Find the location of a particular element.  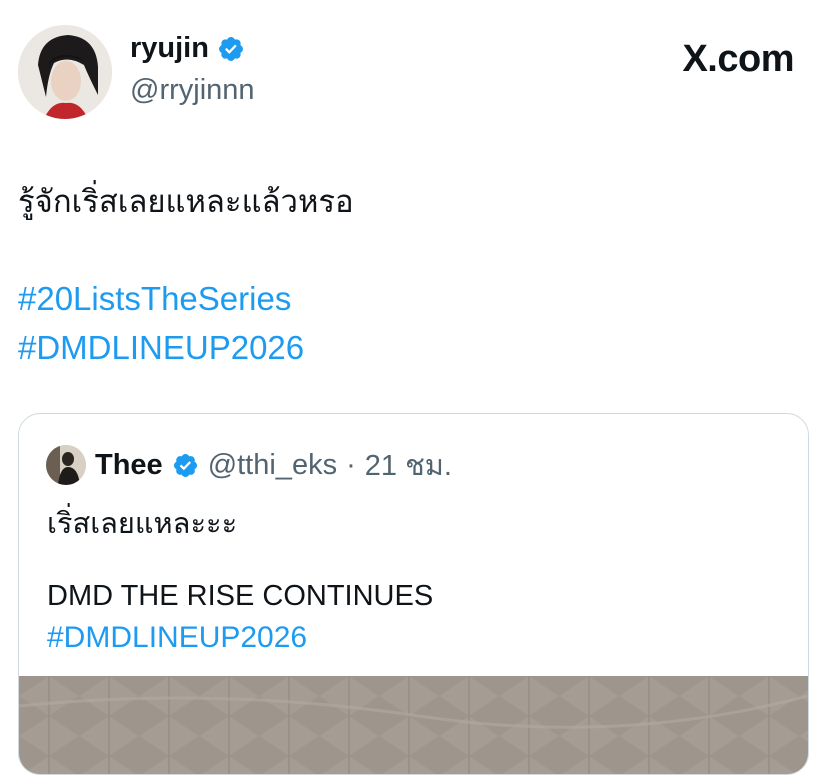

tweet-hashtags: #20ListsTheSeries #DMDLINEUP2026 is located at coordinates (161, 323).